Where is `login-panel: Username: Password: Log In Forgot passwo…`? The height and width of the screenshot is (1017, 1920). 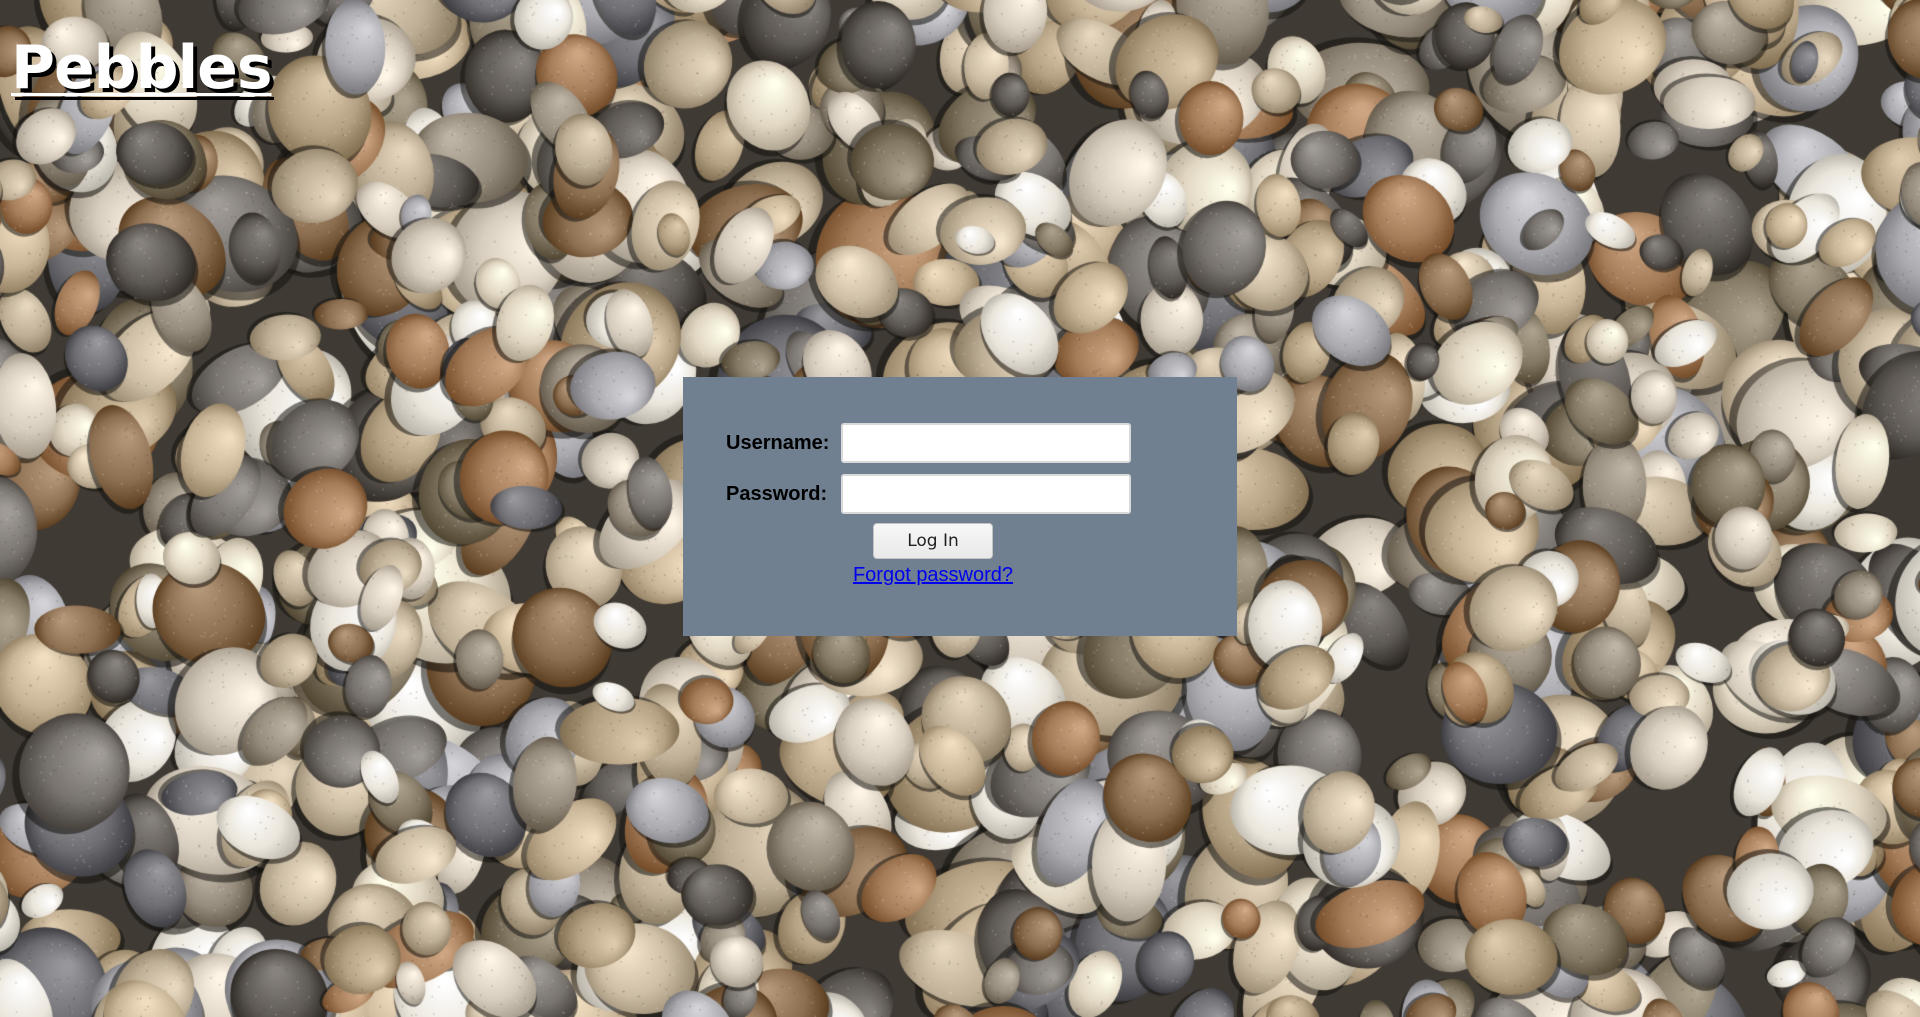
login-panel: Username: Password: Log In Forgot passwo… is located at coordinates (960, 506).